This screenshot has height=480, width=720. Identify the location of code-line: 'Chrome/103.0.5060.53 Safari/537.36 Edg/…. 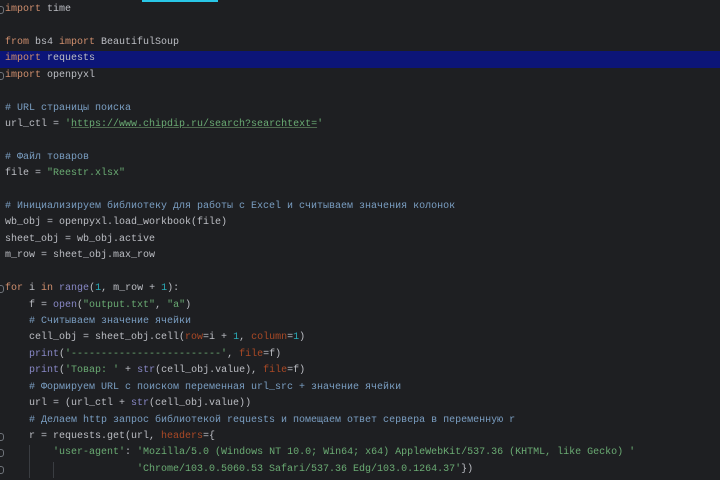
(360, 470).